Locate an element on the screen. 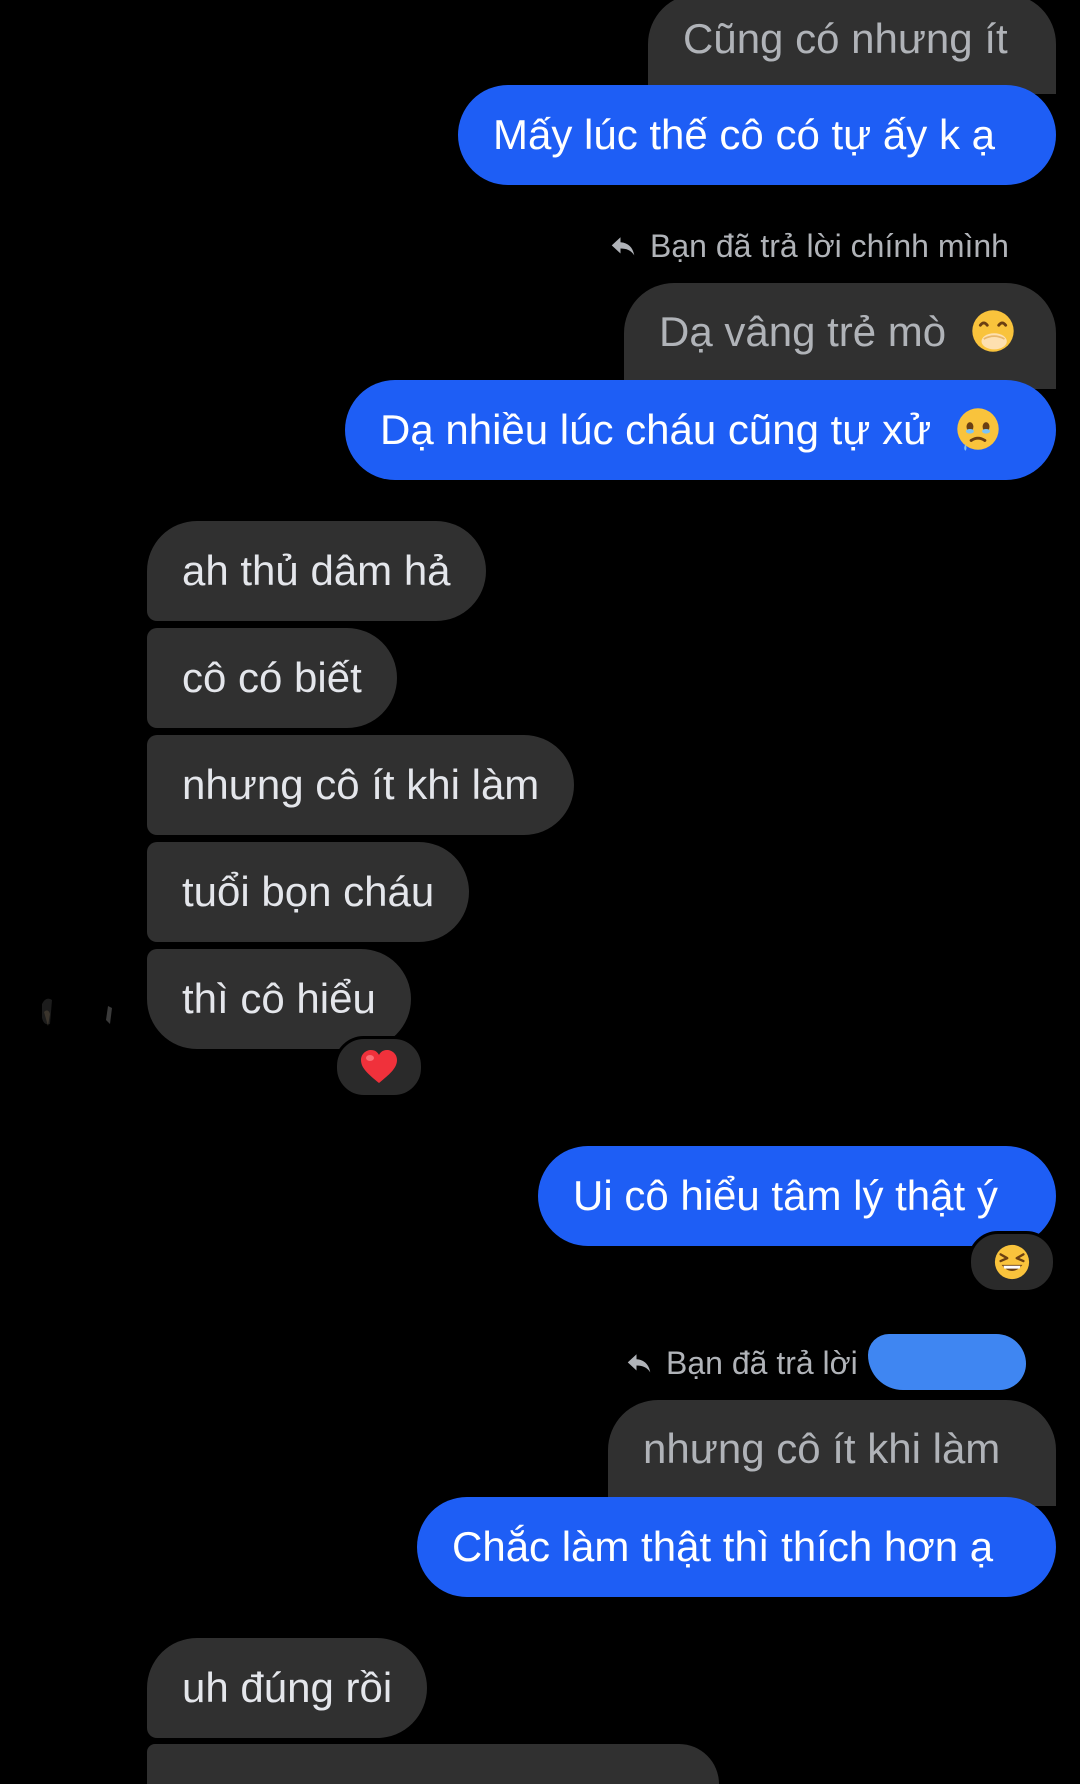 The height and width of the screenshot is (1784, 1080). sender-avatar is located at coordinates (75, 1013).